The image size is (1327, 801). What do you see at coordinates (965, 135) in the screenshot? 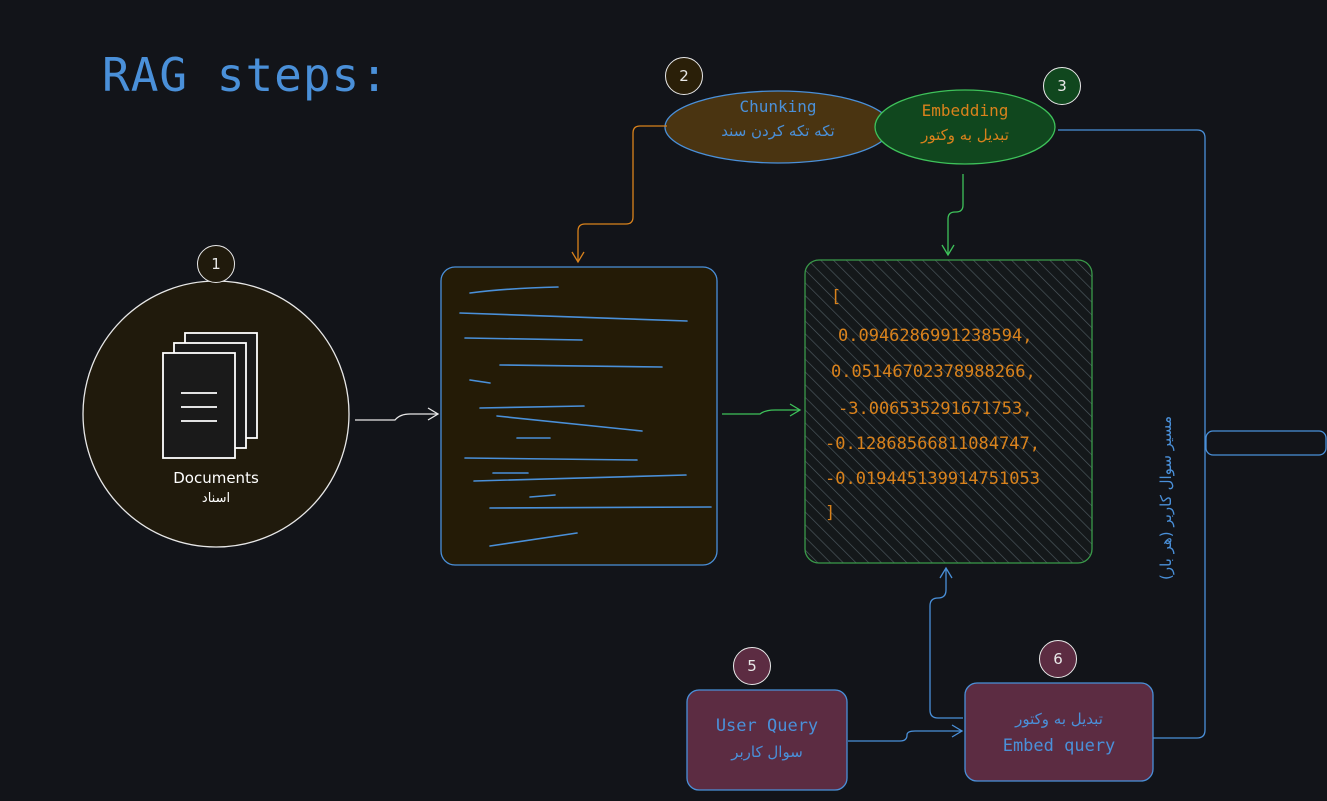
I see `embedding-label-fa: تبدیل به وکتور` at bounding box center [965, 135].